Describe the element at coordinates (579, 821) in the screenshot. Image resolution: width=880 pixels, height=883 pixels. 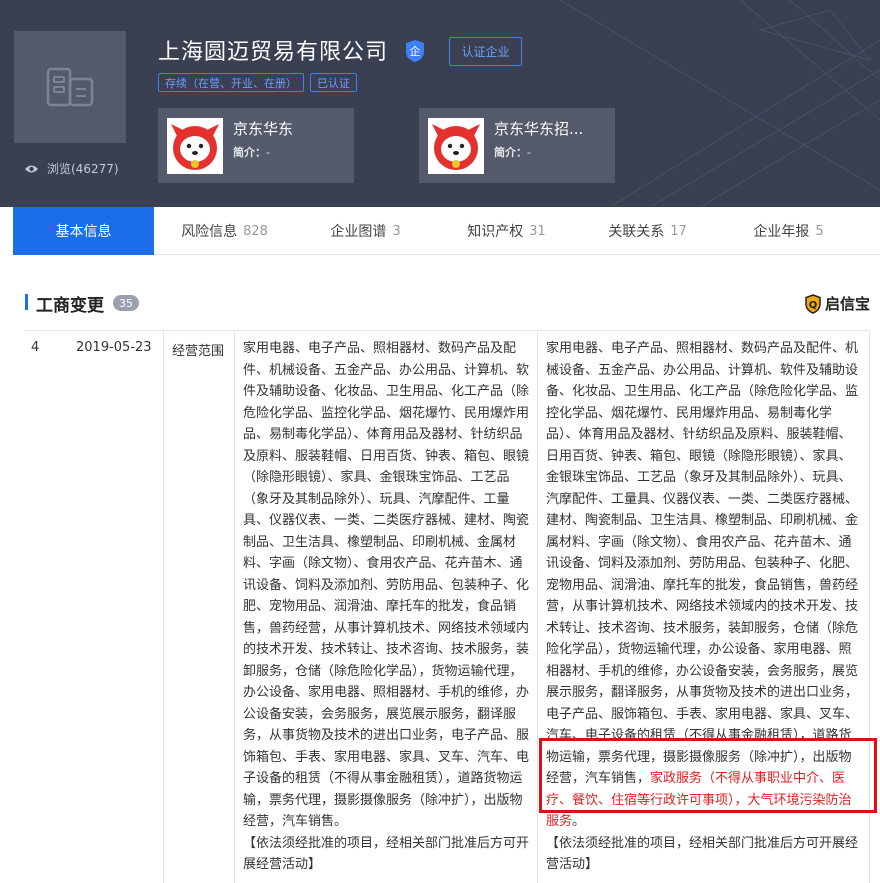
I see `after-end: 。` at that location.